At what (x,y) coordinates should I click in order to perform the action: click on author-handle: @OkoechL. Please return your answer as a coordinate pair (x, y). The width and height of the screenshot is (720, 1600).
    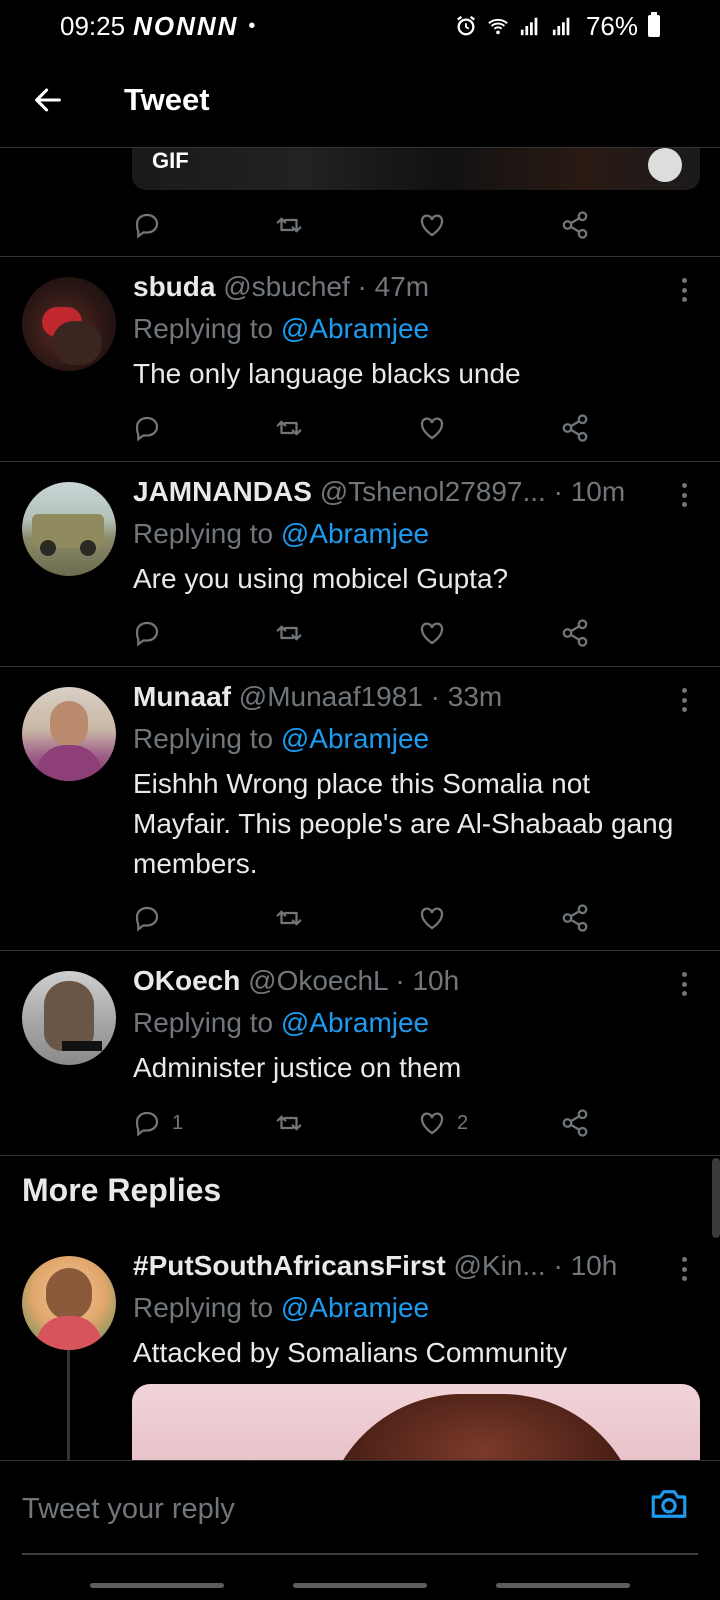
    Looking at the image, I should click on (317, 980).